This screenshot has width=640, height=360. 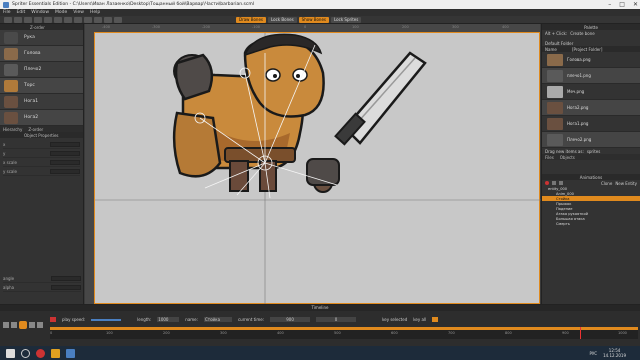 I want to click on create-bone-dropdown: Create bone, so click(x=582, y=33).